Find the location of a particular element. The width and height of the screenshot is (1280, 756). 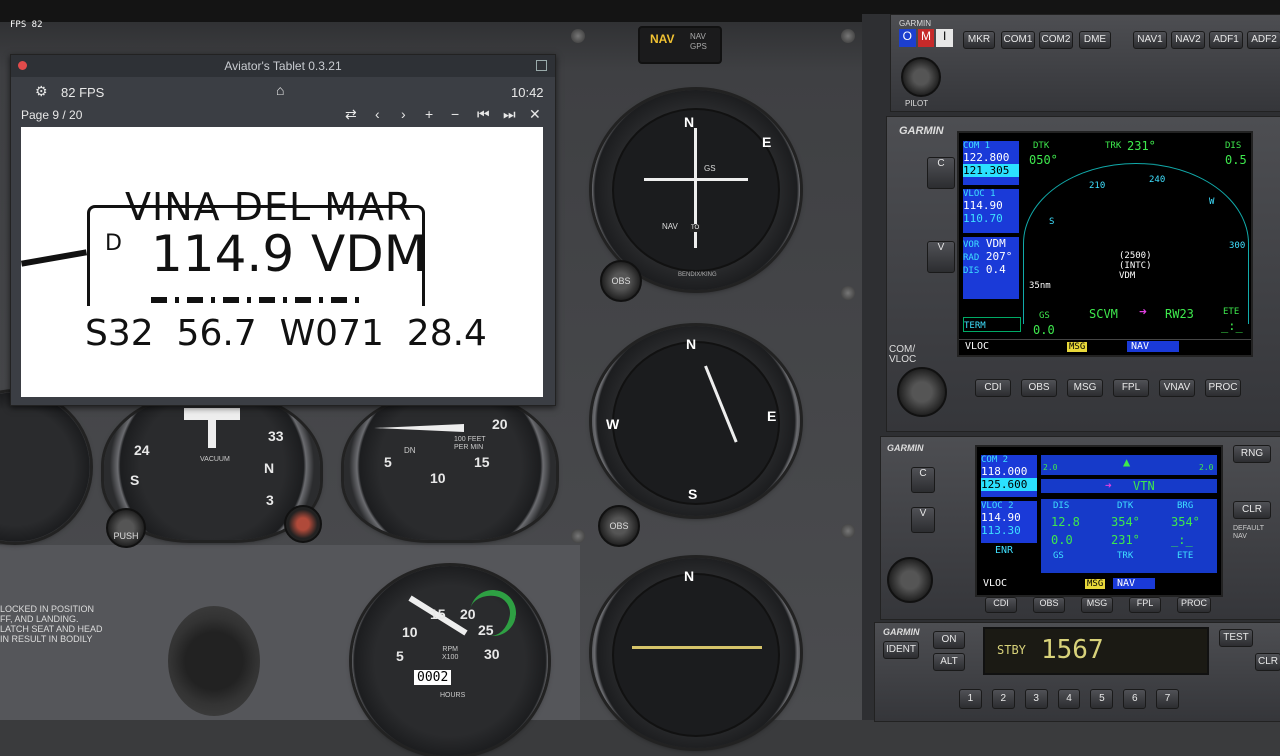

vsi-unit-label: 100 FEET PER MIN is located at coordinates (470, 443).